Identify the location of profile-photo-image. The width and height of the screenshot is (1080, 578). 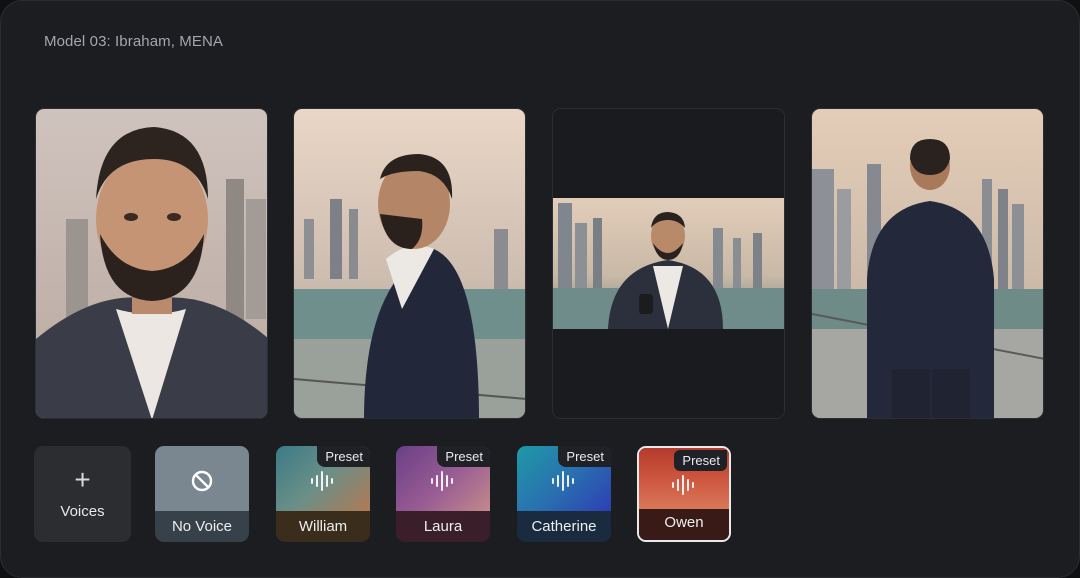
(409, 263).